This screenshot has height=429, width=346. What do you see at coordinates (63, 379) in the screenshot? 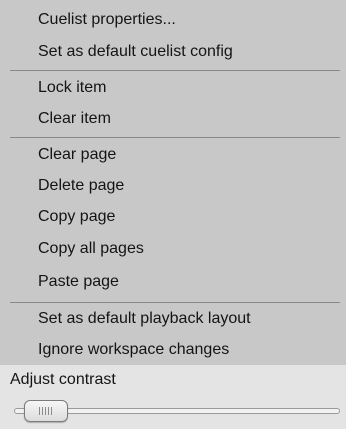
I see `contrast-label: Adjust contrast` at bounding box center [63, 379].